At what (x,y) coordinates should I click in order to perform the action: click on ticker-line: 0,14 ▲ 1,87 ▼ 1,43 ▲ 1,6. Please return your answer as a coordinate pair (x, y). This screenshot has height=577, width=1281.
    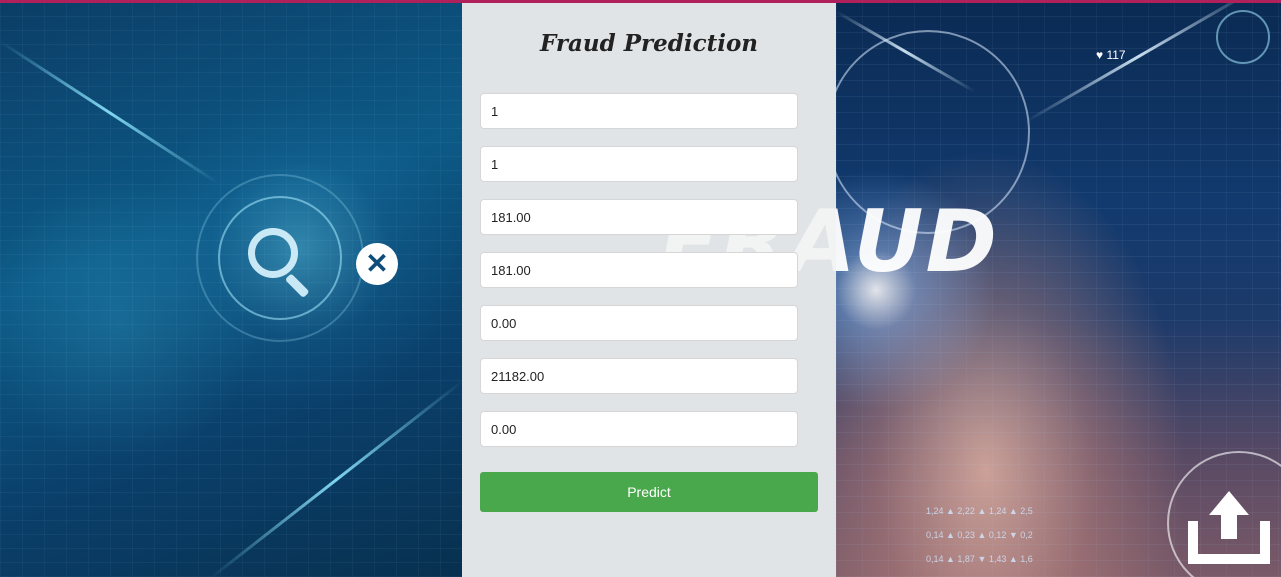
    Looking at the image, I should click on (979, 559).